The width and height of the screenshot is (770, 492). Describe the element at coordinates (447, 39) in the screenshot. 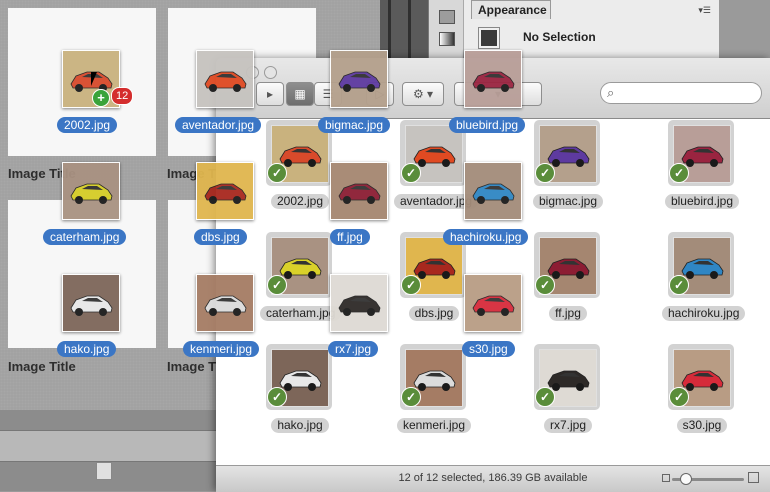

I see `gradient-tool-icon` at that location.